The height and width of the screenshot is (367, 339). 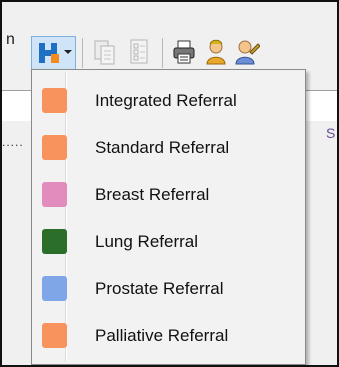 I want to click on menu-item-label: Prostate Referral, so click(x=159, y=288).